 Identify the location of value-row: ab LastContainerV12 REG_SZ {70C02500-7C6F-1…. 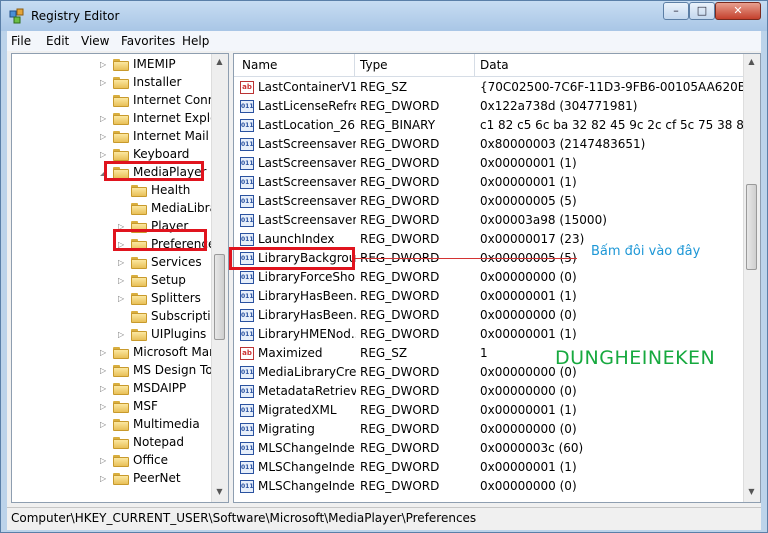
(489, 87).